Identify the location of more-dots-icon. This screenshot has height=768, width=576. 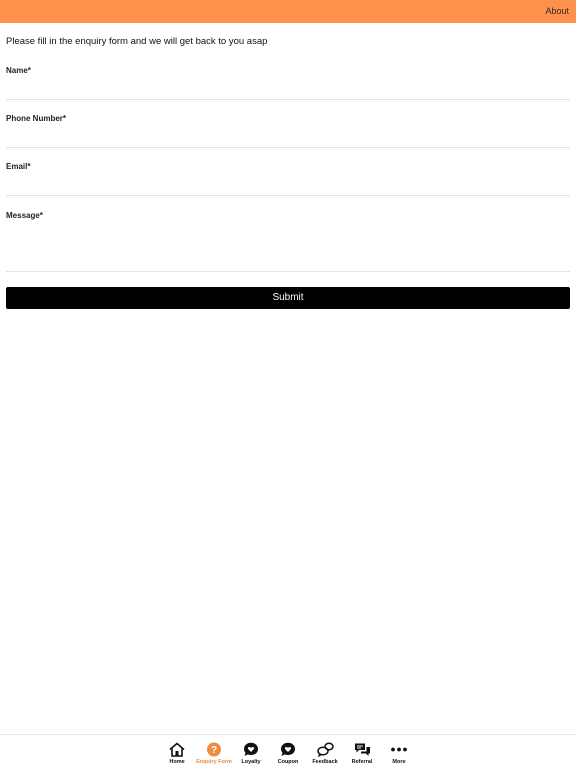
(399, 749).